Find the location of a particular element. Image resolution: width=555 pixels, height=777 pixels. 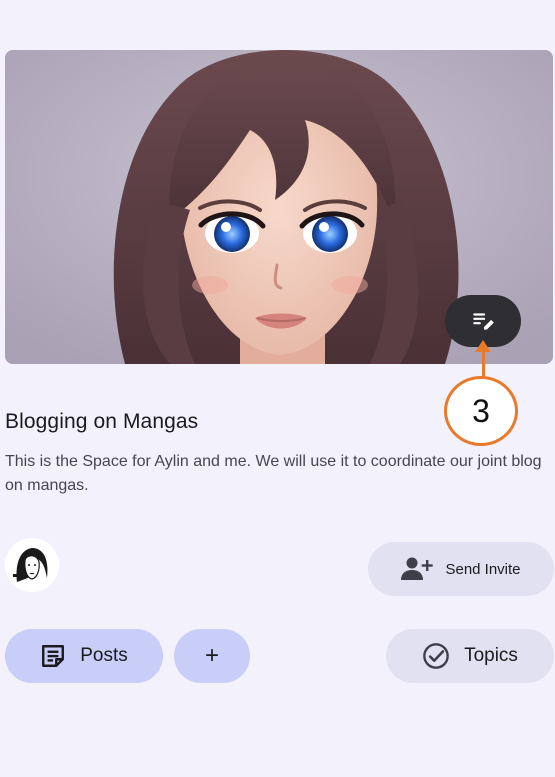

edit-note-icon is located at coordinates (483, 321).